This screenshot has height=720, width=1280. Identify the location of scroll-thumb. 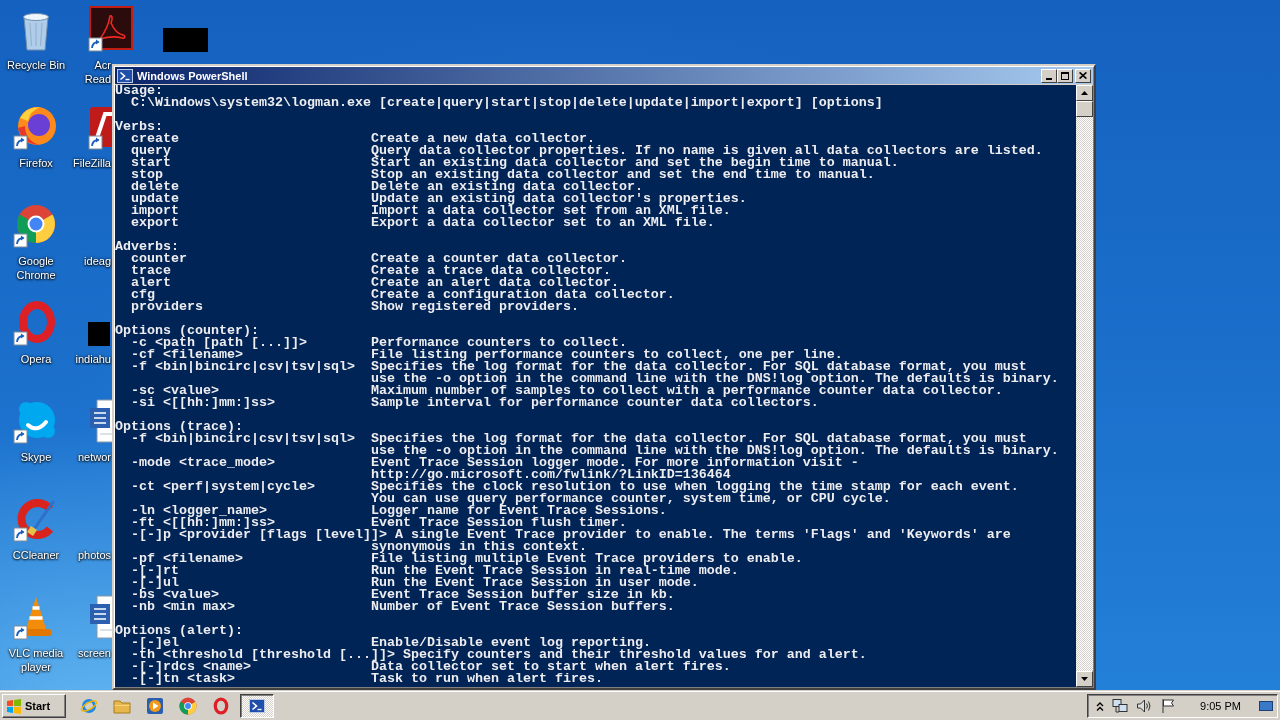
(1084, 109).